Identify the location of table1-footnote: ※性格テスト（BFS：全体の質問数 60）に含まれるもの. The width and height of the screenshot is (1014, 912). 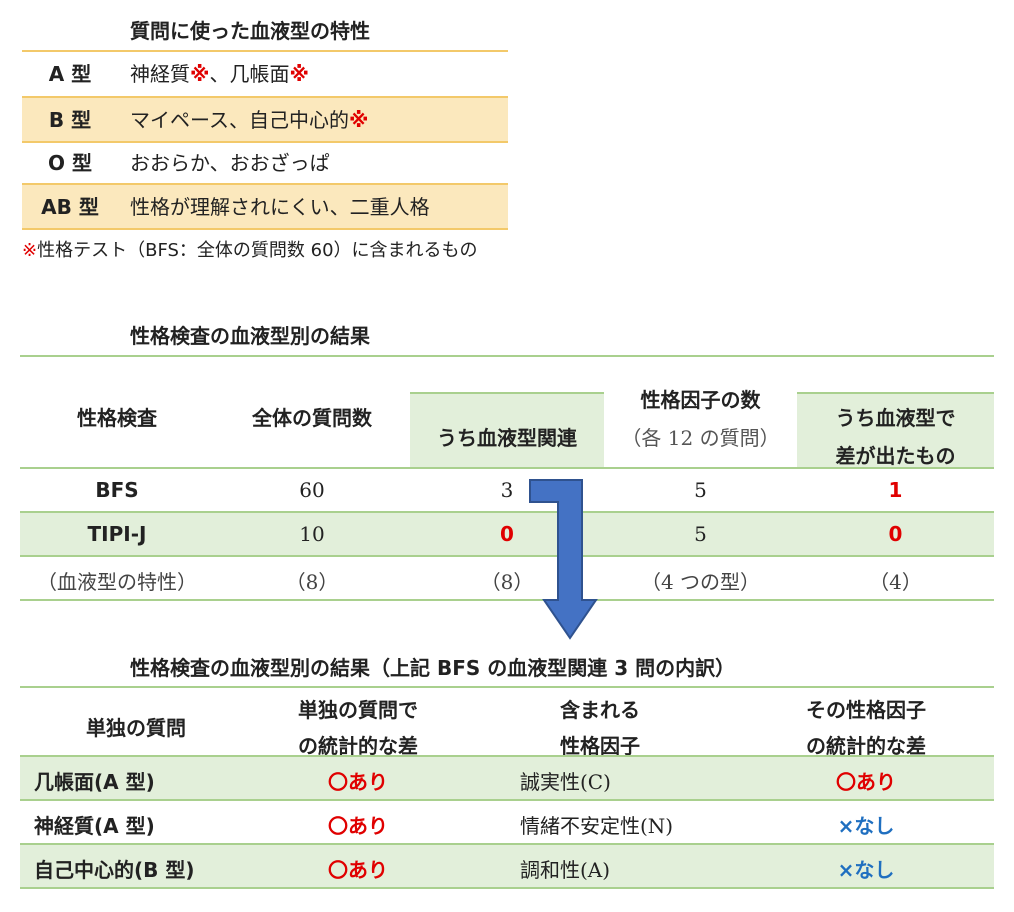
(250, 250).